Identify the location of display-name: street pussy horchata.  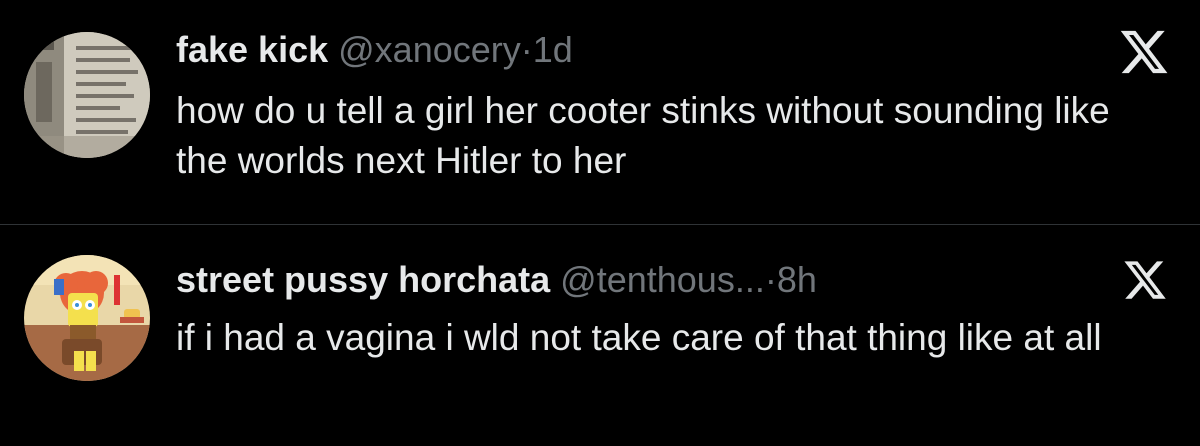
(363, 279).